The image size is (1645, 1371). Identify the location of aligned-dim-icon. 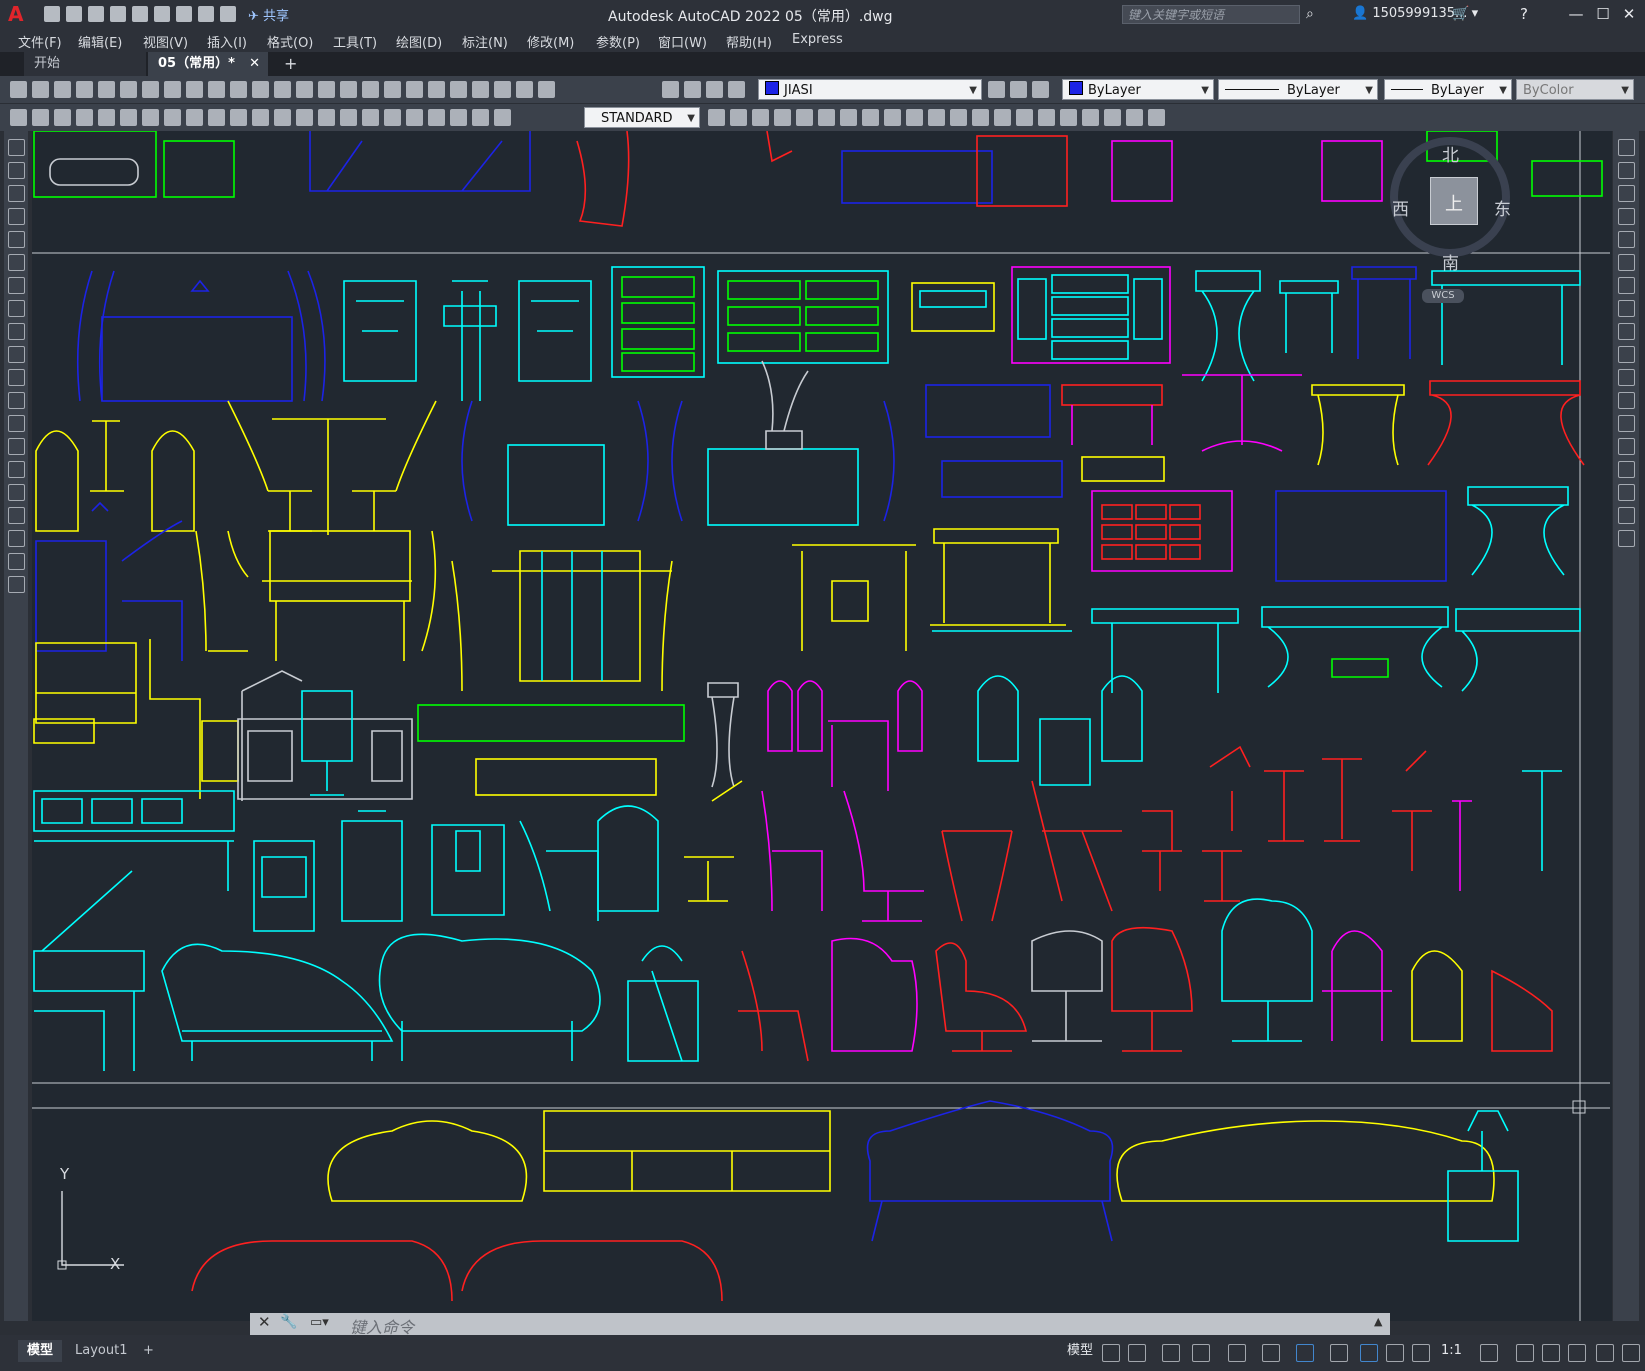
(106, 117).